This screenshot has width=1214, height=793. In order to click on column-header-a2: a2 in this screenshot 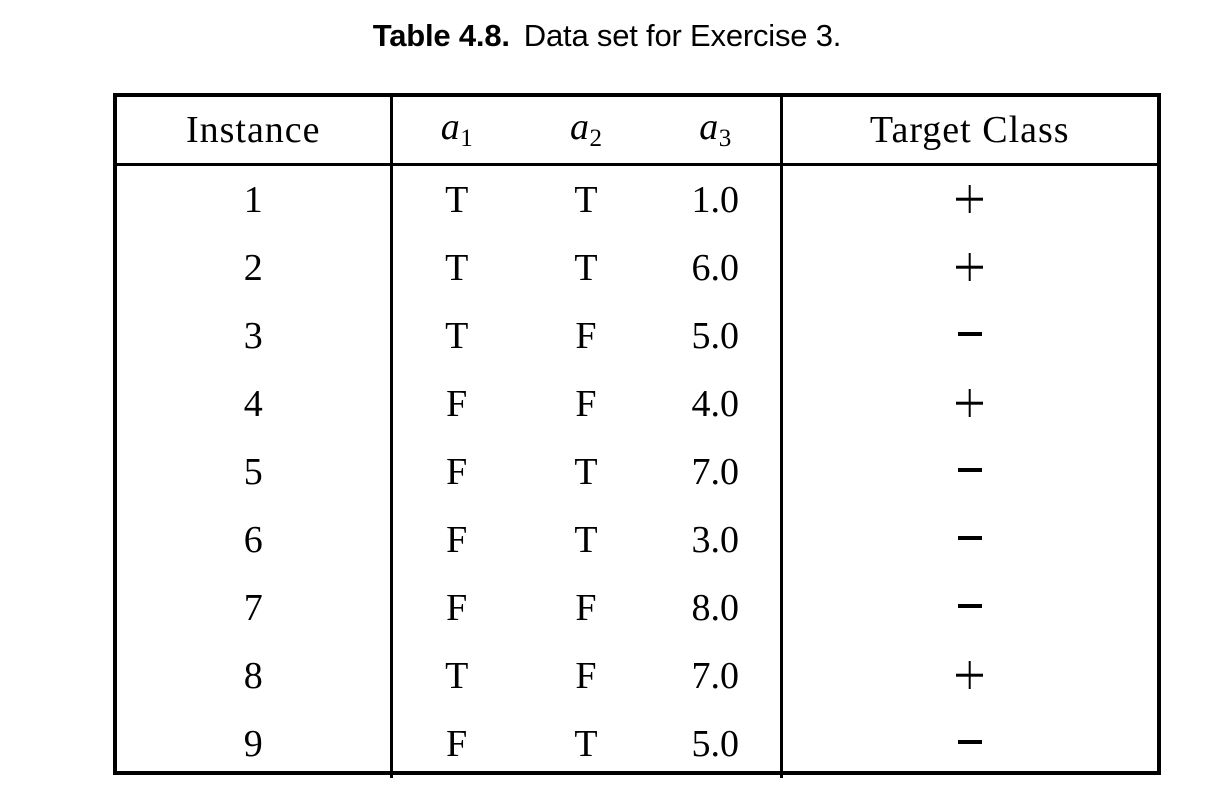, I will do `click(586, 131)`.